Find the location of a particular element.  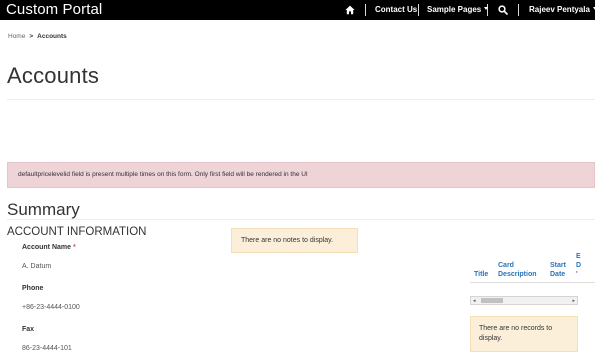

records-empty-message: There are no records to display. is located at coordinates (524, 334).